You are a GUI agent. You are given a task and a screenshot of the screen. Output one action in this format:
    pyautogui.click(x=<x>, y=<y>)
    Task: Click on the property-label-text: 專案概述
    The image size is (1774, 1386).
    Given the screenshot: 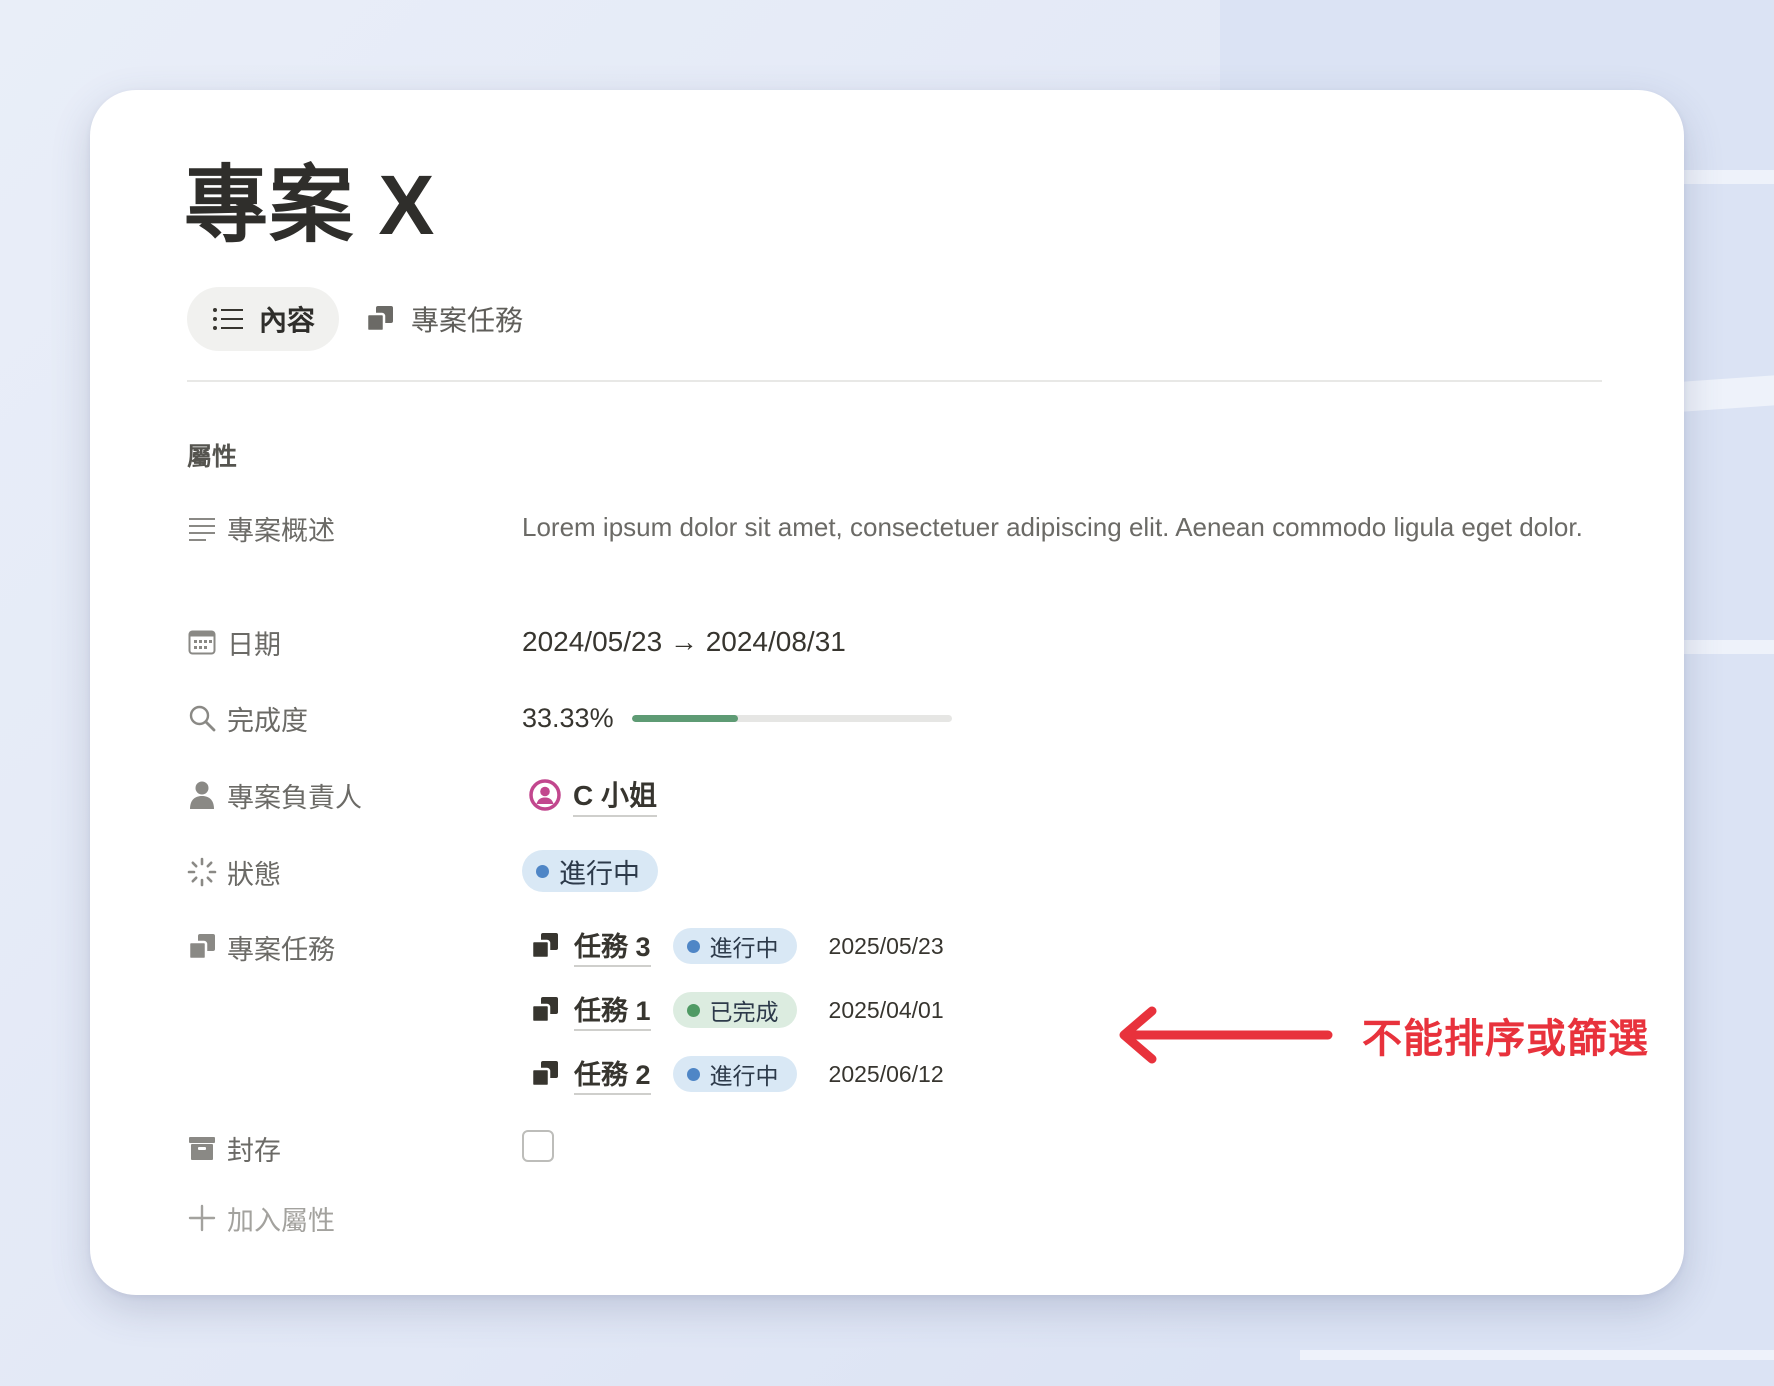 What is the action you would take?
    pyautogui.click(x=281, y=530)
    